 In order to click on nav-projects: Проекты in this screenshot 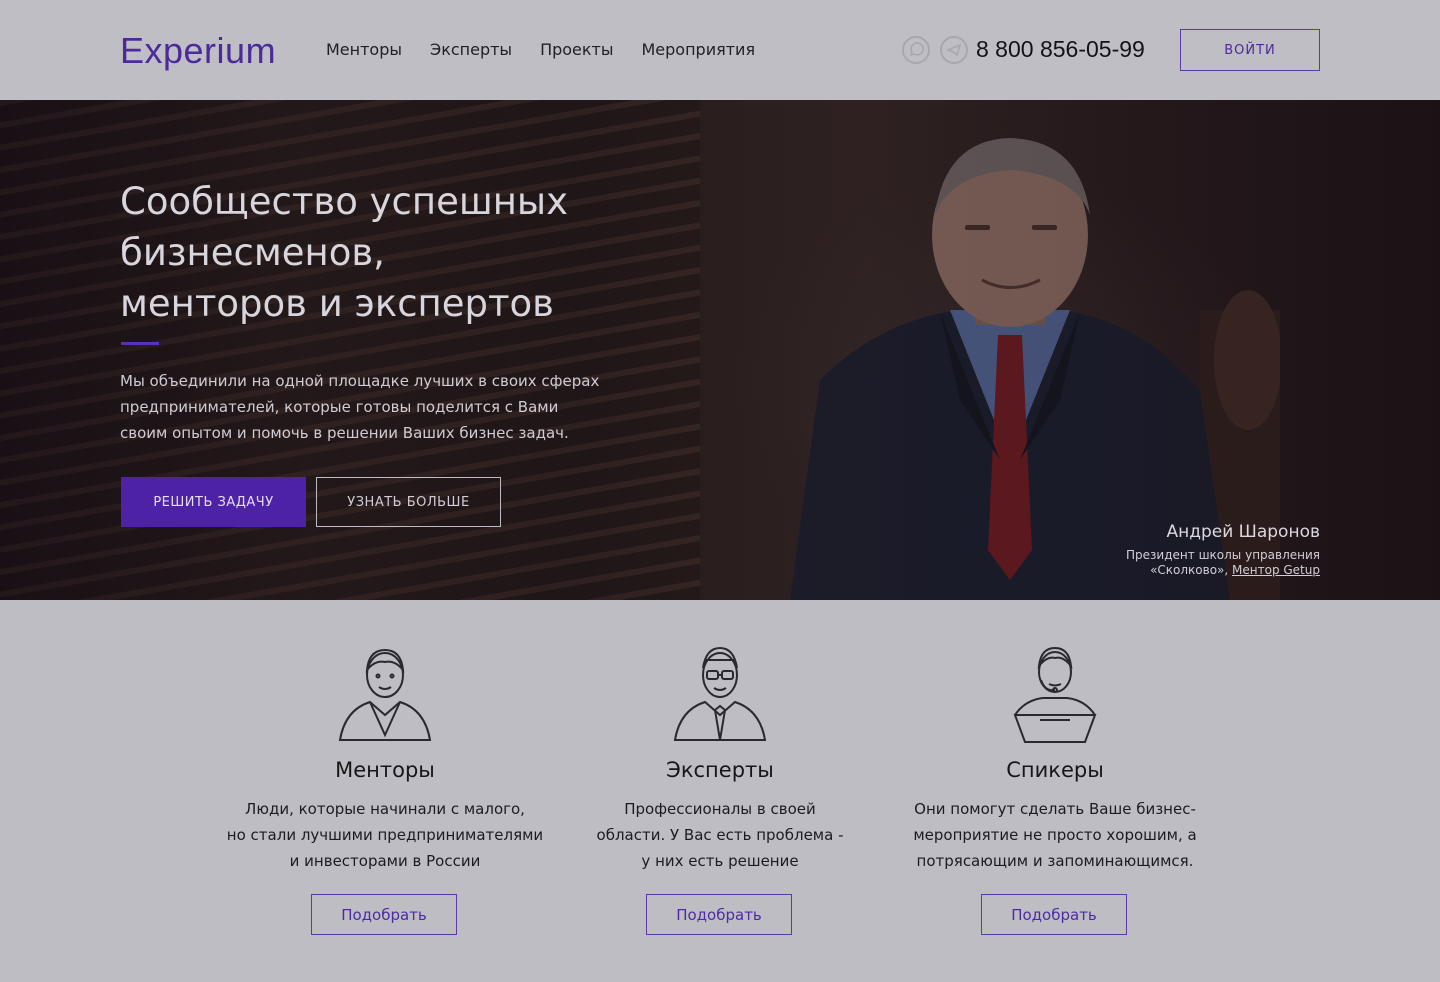, I will do `click(576, 49)`.